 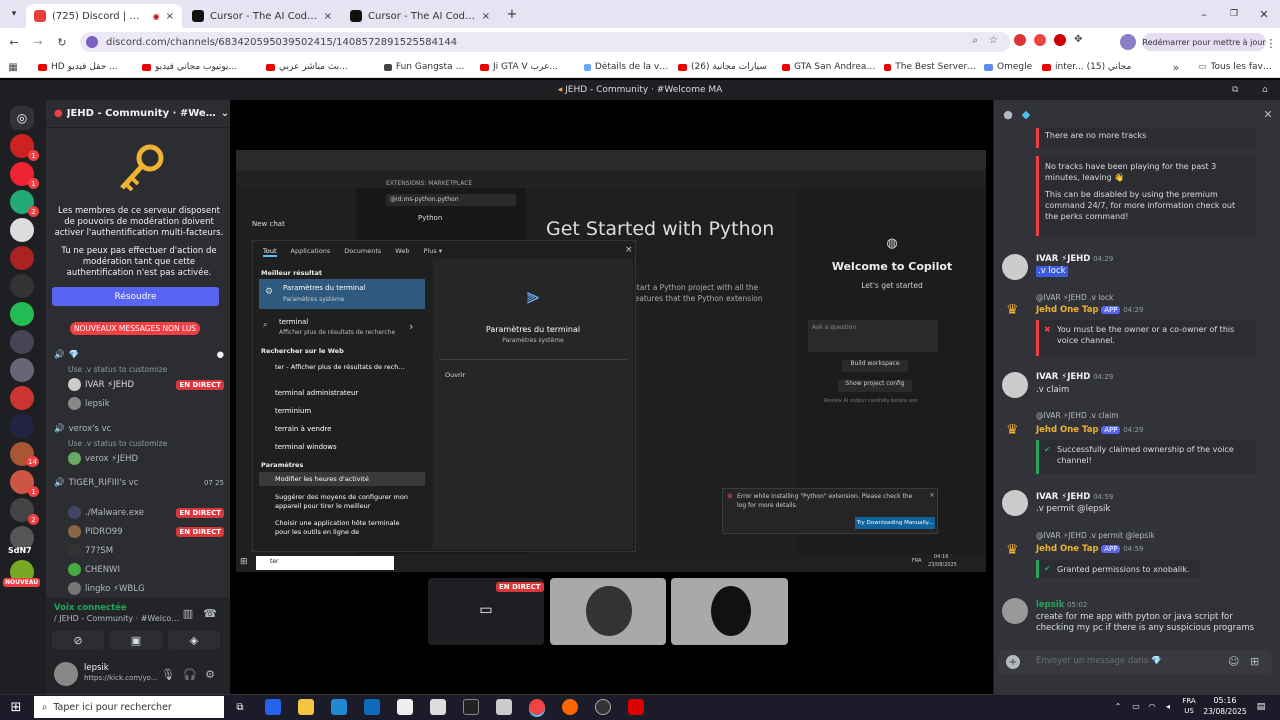 I want to click on store-icon, so click(x=273, y=707).